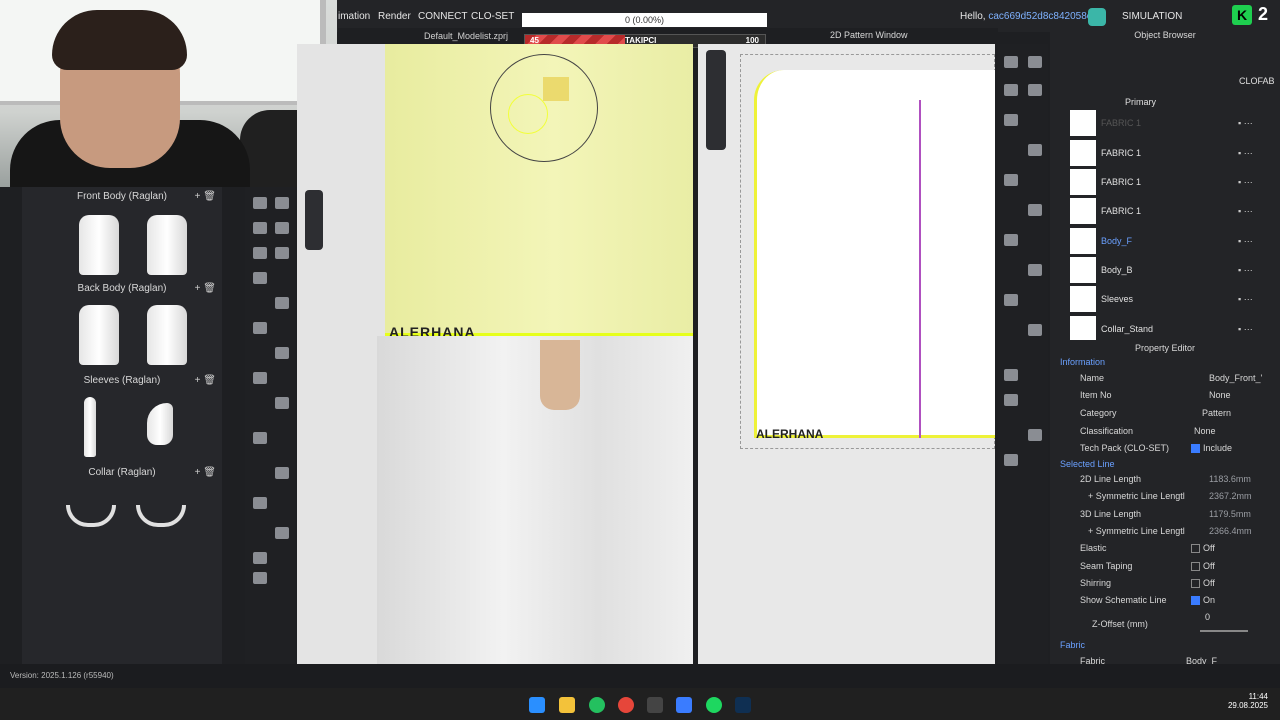 The image size is (1280, 720). I want to click on classification-dropdown: None, so click(1205, 431).